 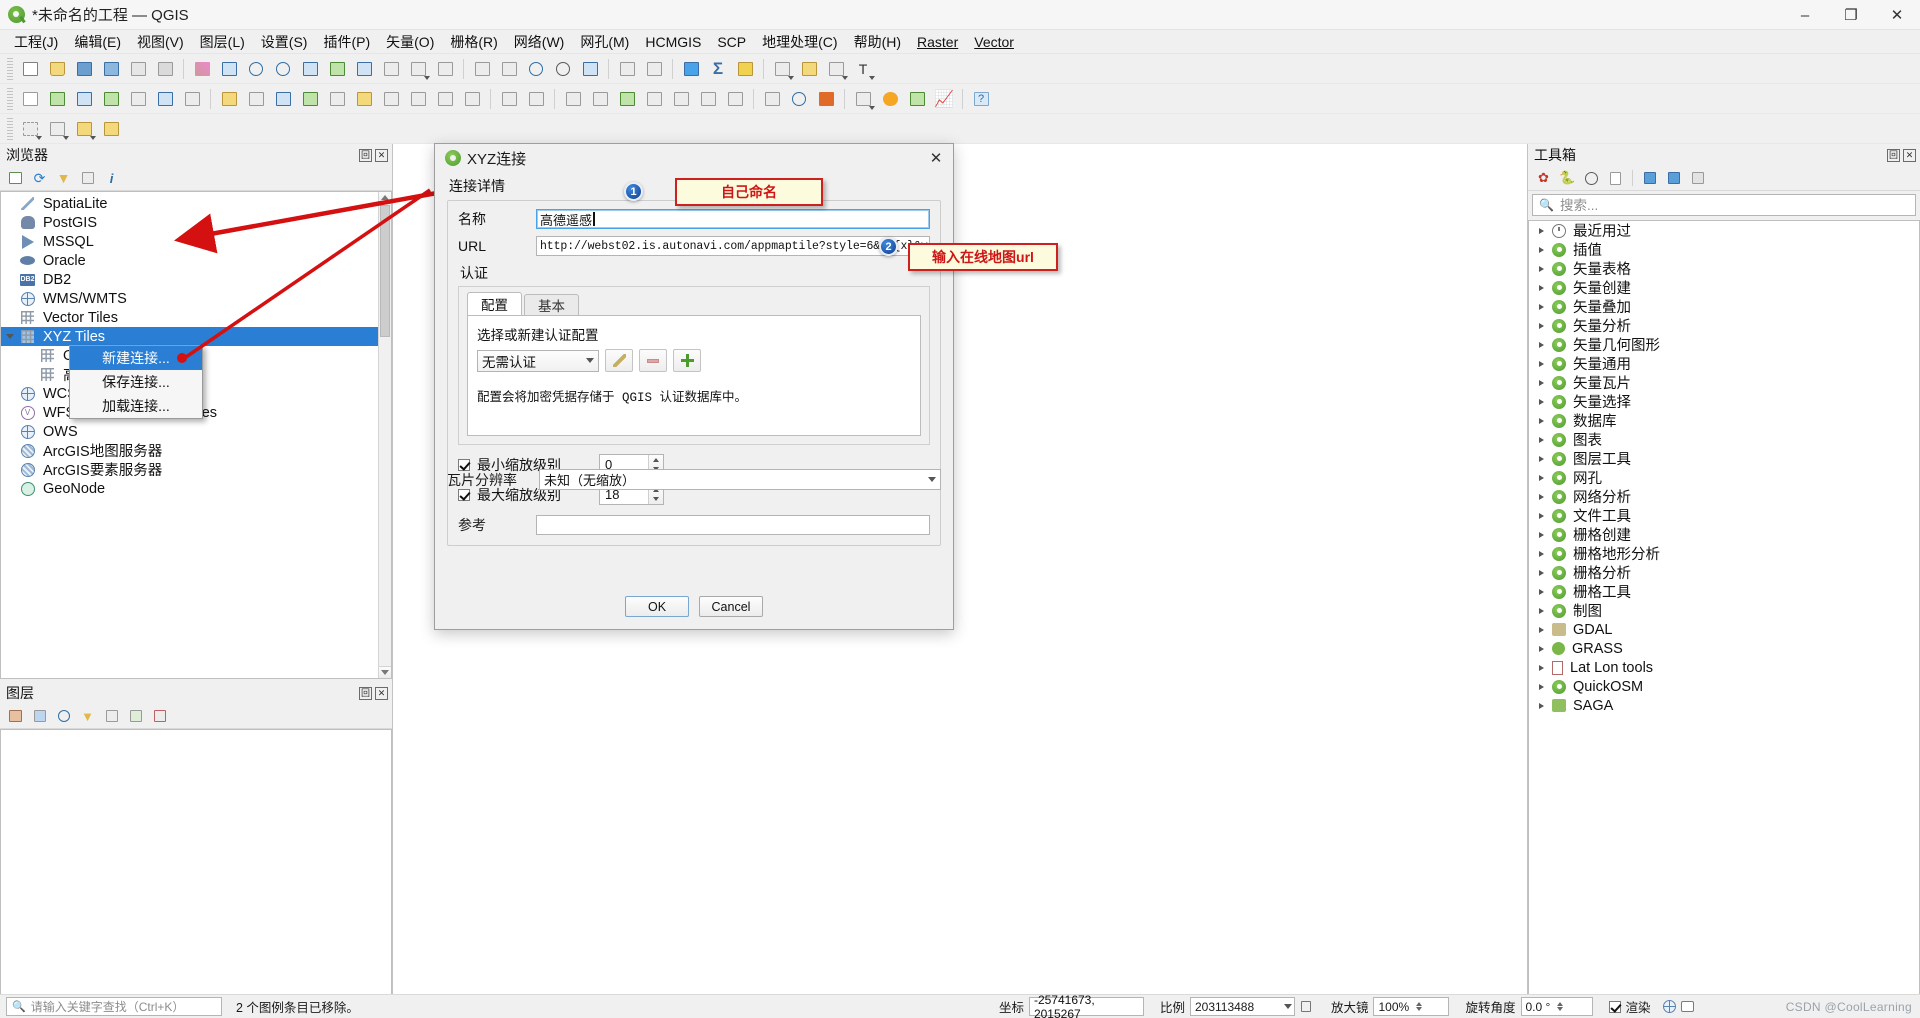 What do you see at coordinates (1724, 648) in the screenshot?
I see `toolbox-item-grass: GRASS` at bounding box center [1724, 648].